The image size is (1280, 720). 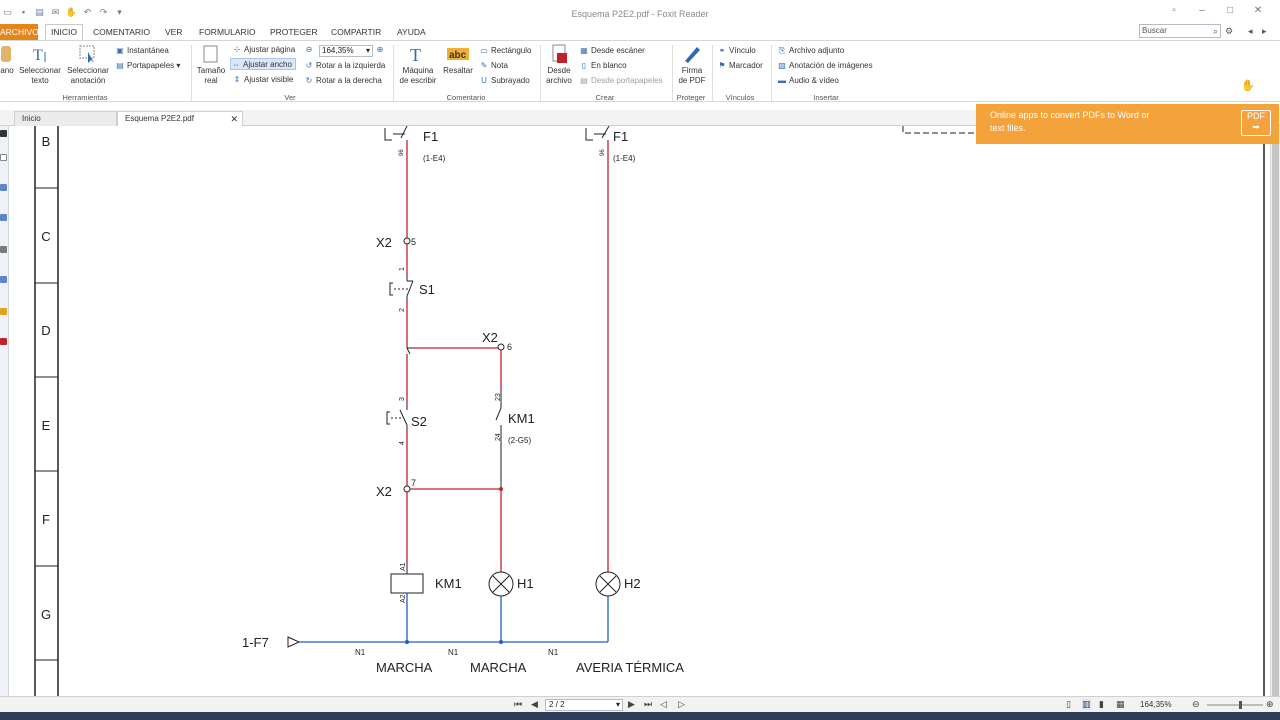 I want to click on close-tab-icon: ✕, so click(x=234, y=119).